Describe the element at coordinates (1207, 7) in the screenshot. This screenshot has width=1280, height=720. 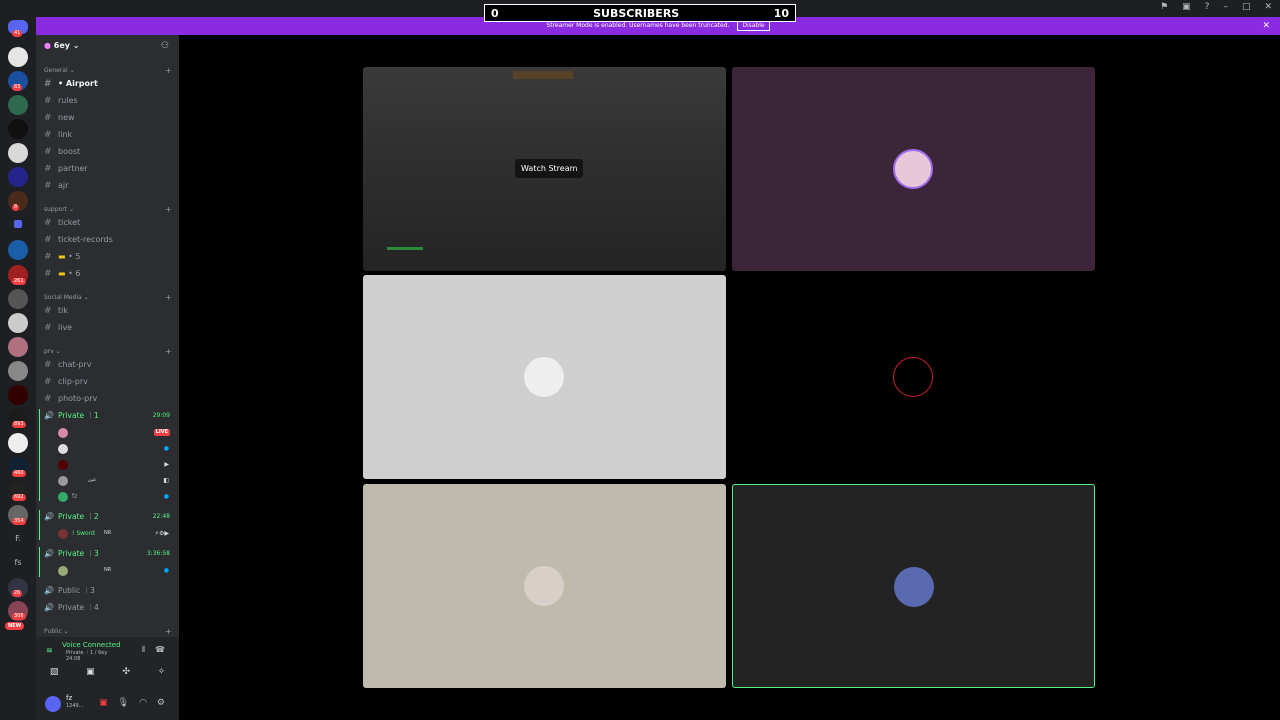
I see `help-icon: ?` at that location.